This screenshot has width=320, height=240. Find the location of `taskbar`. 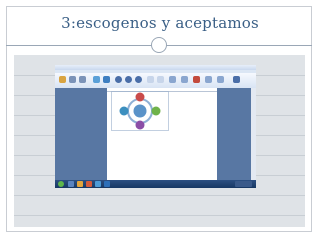

taskbar is located at coordinates (155, 184).